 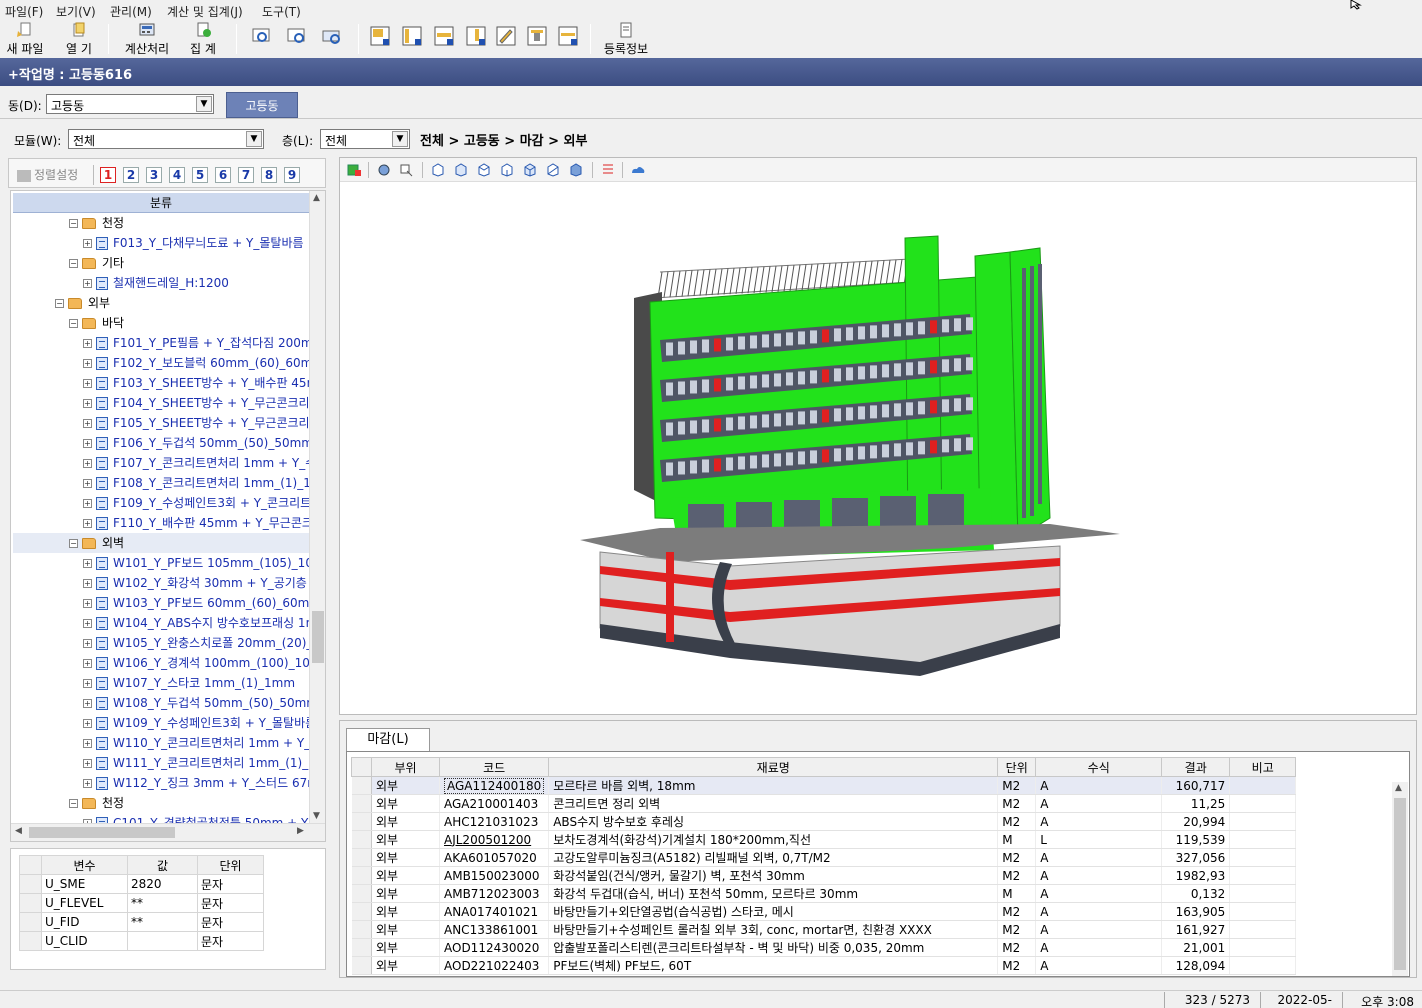 What do you see at coordinates (164, 463) in the screenshot?
I see `tree-item: + F107_Y_콘크리트면처리 1mm + Y_수` at bounding box center [164, 463].